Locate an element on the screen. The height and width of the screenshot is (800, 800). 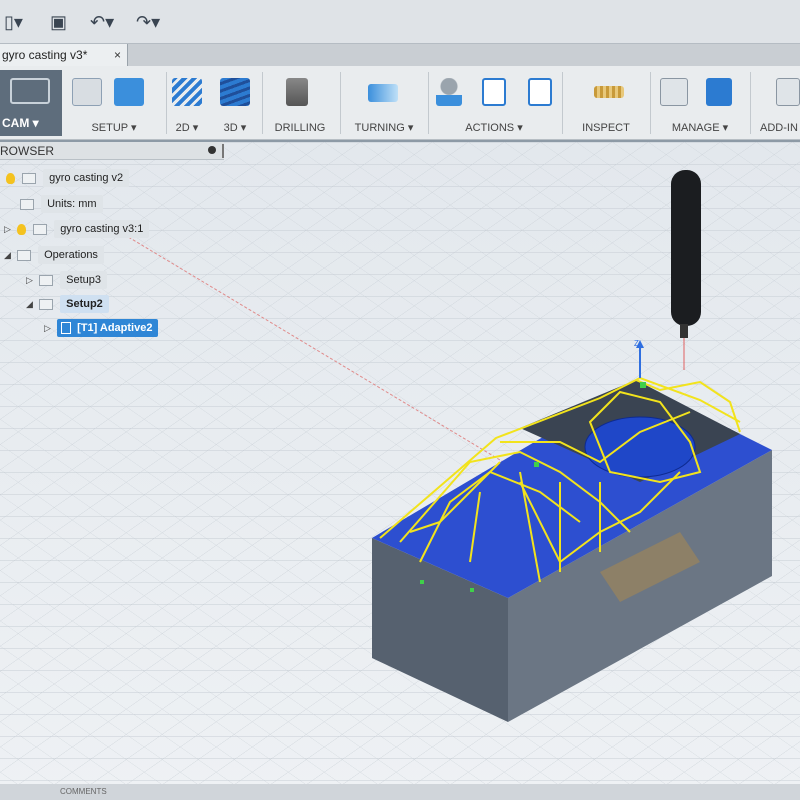
scripts-icon is located at coordinates (788, 92).